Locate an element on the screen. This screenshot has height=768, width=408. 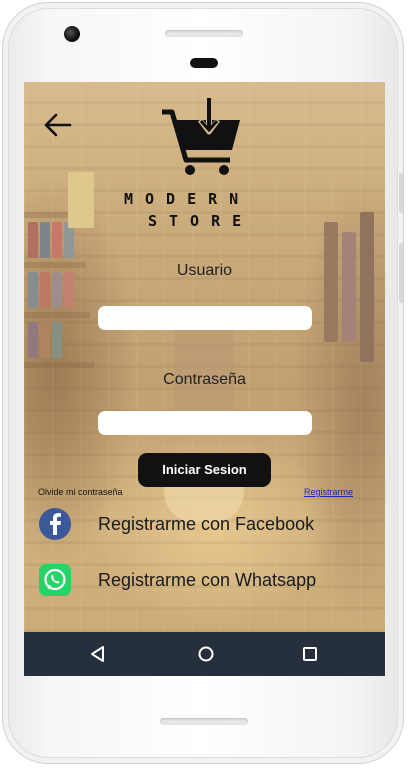
register-link: Registrarme is located at coordinates (328, 492).